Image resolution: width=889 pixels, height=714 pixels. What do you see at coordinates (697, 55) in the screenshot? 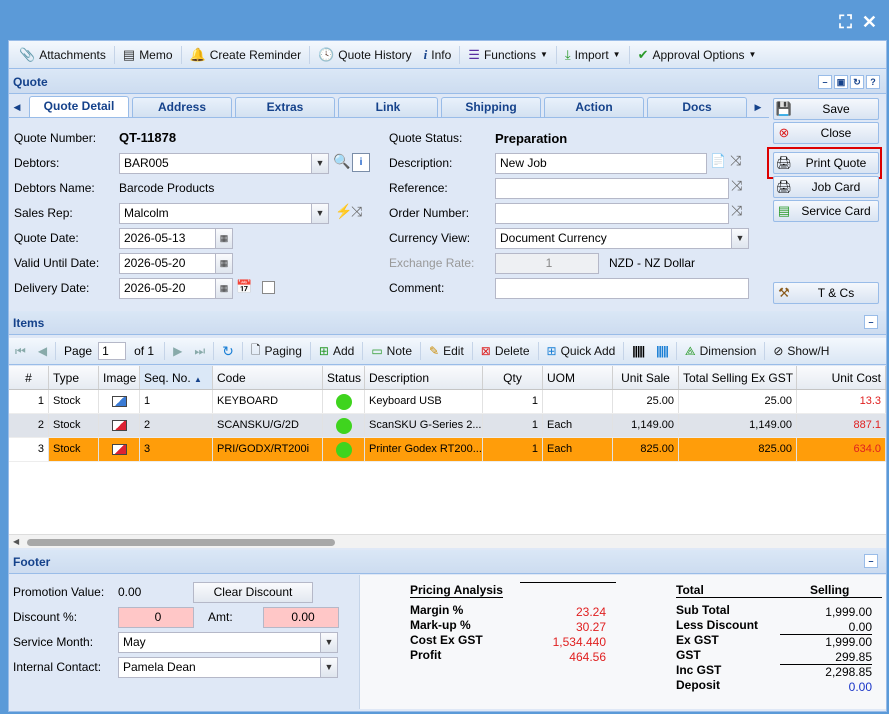
I see `approval-options-button: ✔ Approval Options ▼` at bounding box center [697, 55].